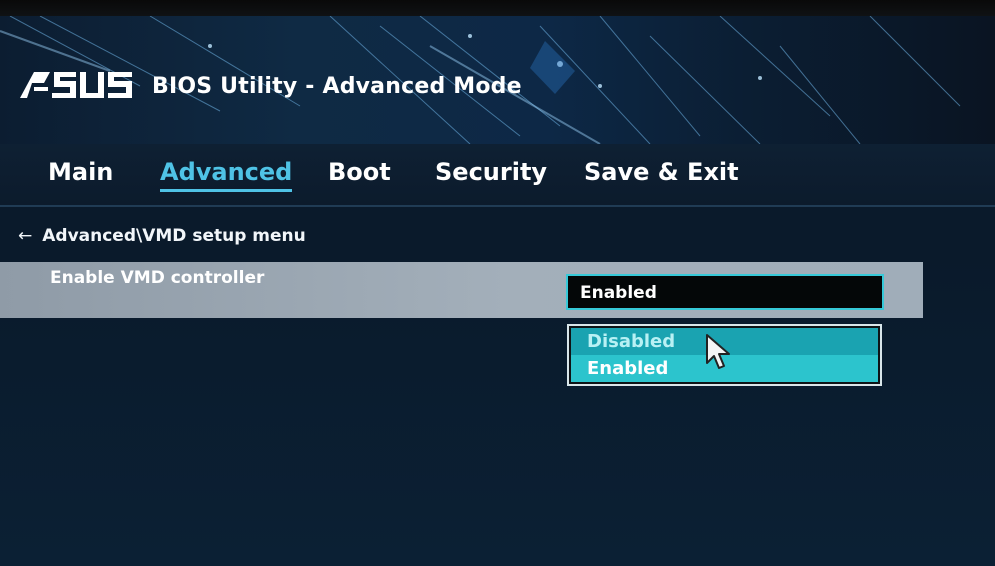 The image size is (995, 566). Describe the element at coordinates (337, 86) in the screenshot. I see `app-title: BIOS Utility - Advanced Mode` at that location.